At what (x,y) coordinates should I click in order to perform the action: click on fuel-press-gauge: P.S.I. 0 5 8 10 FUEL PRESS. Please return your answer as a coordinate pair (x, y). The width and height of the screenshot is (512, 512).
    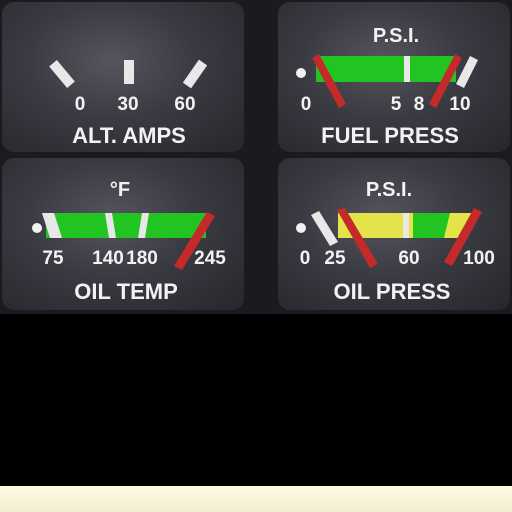
    Looking at the image, I should click on (394, 77).